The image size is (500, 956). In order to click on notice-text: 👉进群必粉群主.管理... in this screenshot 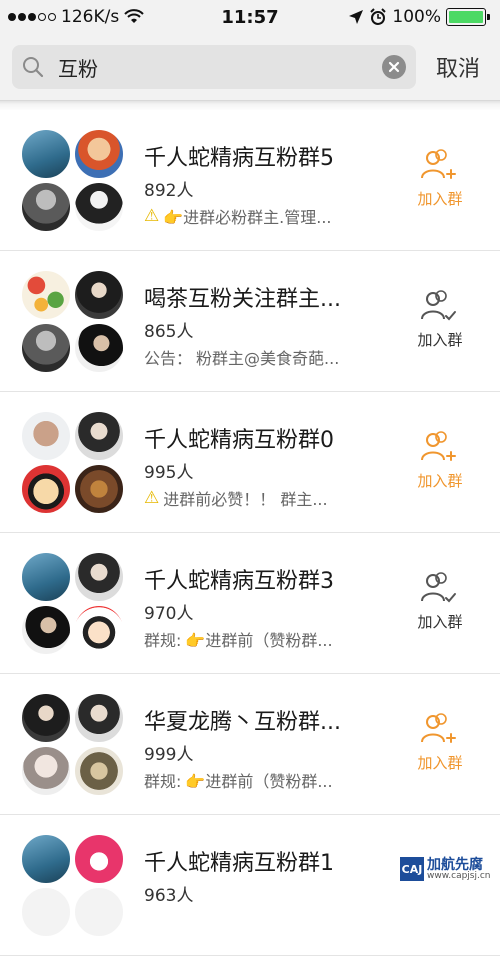, I will do `click(247, 216)`.